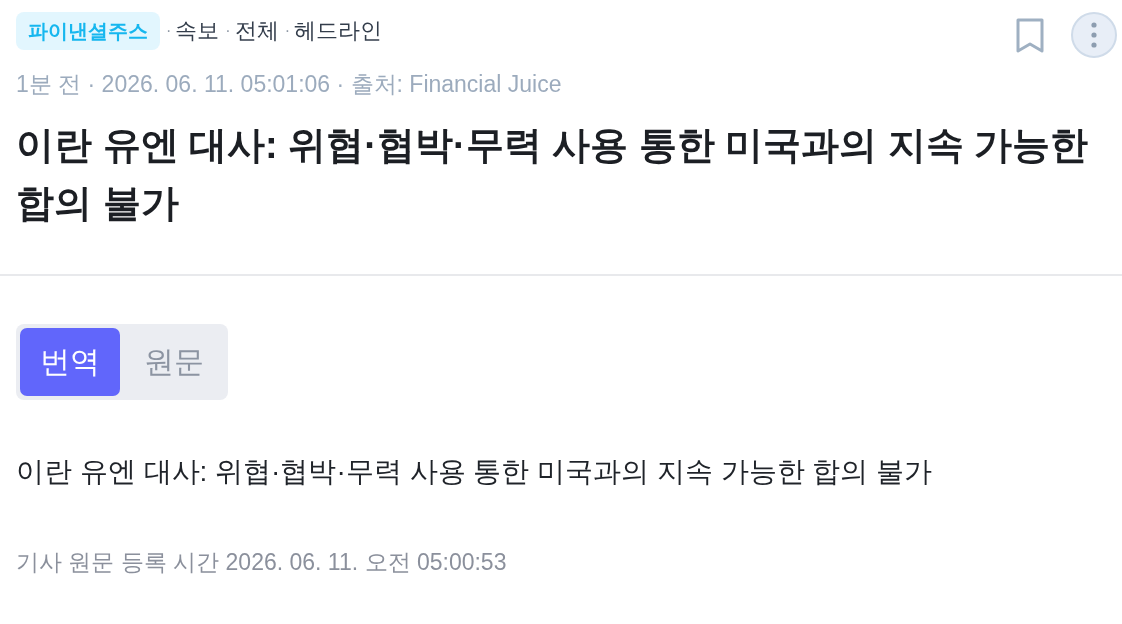 This screenshot has width=1122, height=624. I want to click on bookmark-icon, so click(1030, 36).